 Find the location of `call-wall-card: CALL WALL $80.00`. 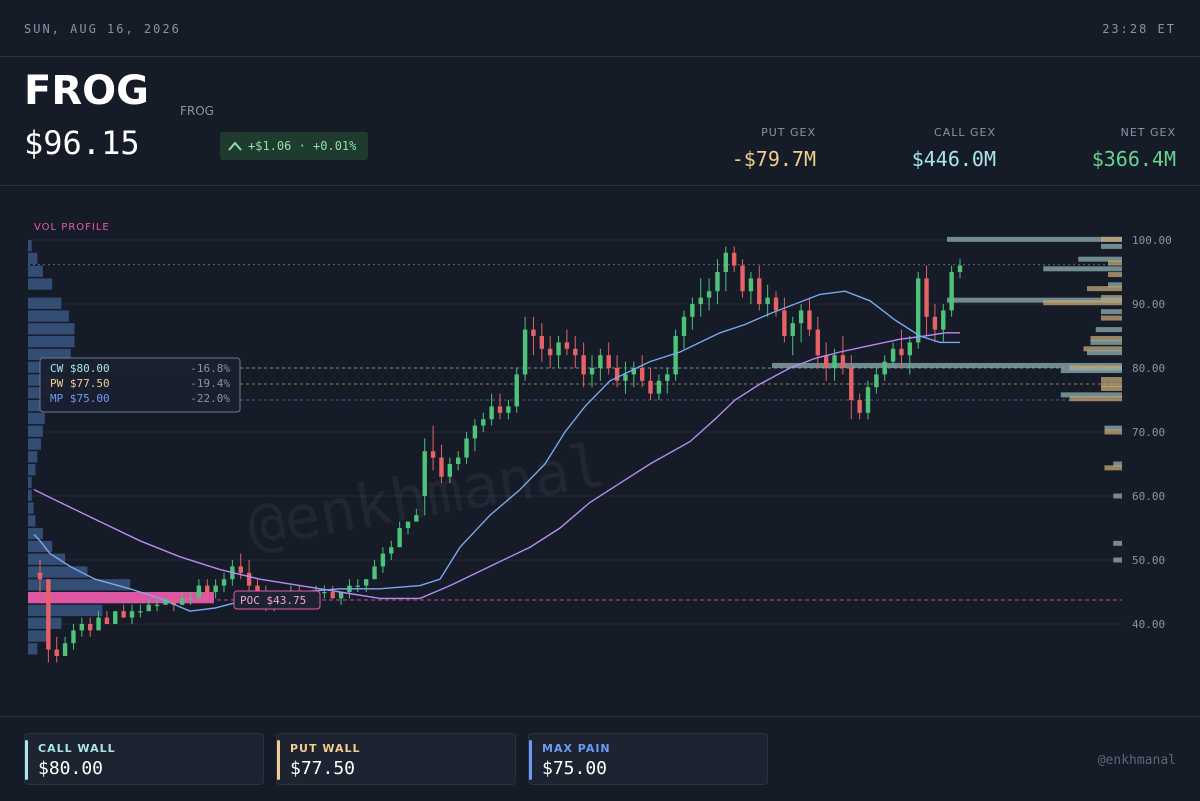

call-wall-card: CALL WALL $80.00 is located at coordinates (144, 759).